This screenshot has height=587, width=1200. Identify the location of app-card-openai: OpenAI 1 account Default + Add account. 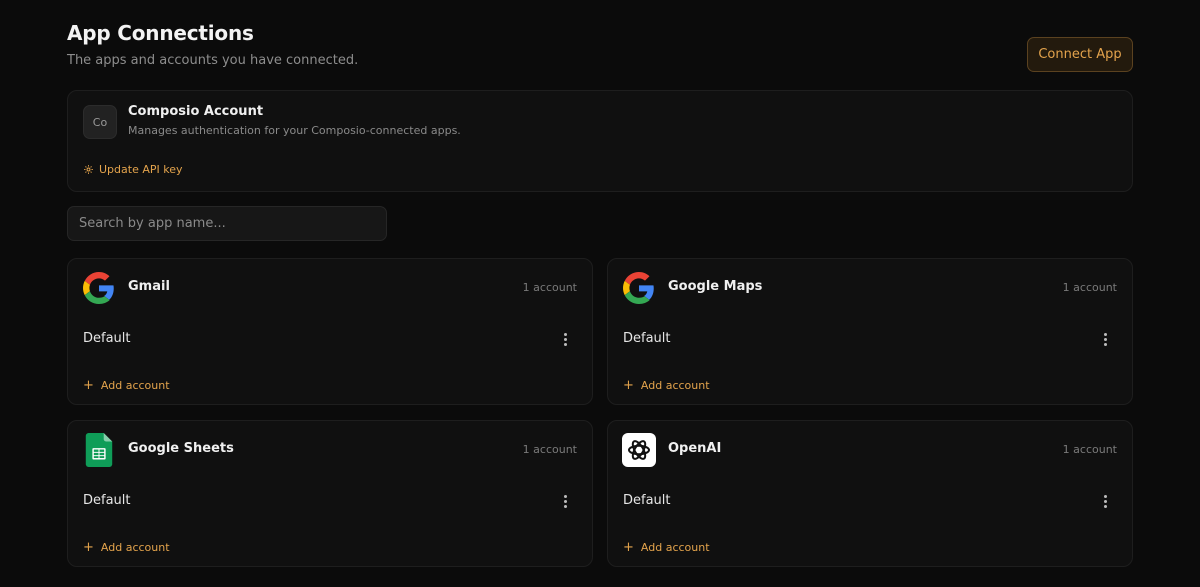
(870, 493).